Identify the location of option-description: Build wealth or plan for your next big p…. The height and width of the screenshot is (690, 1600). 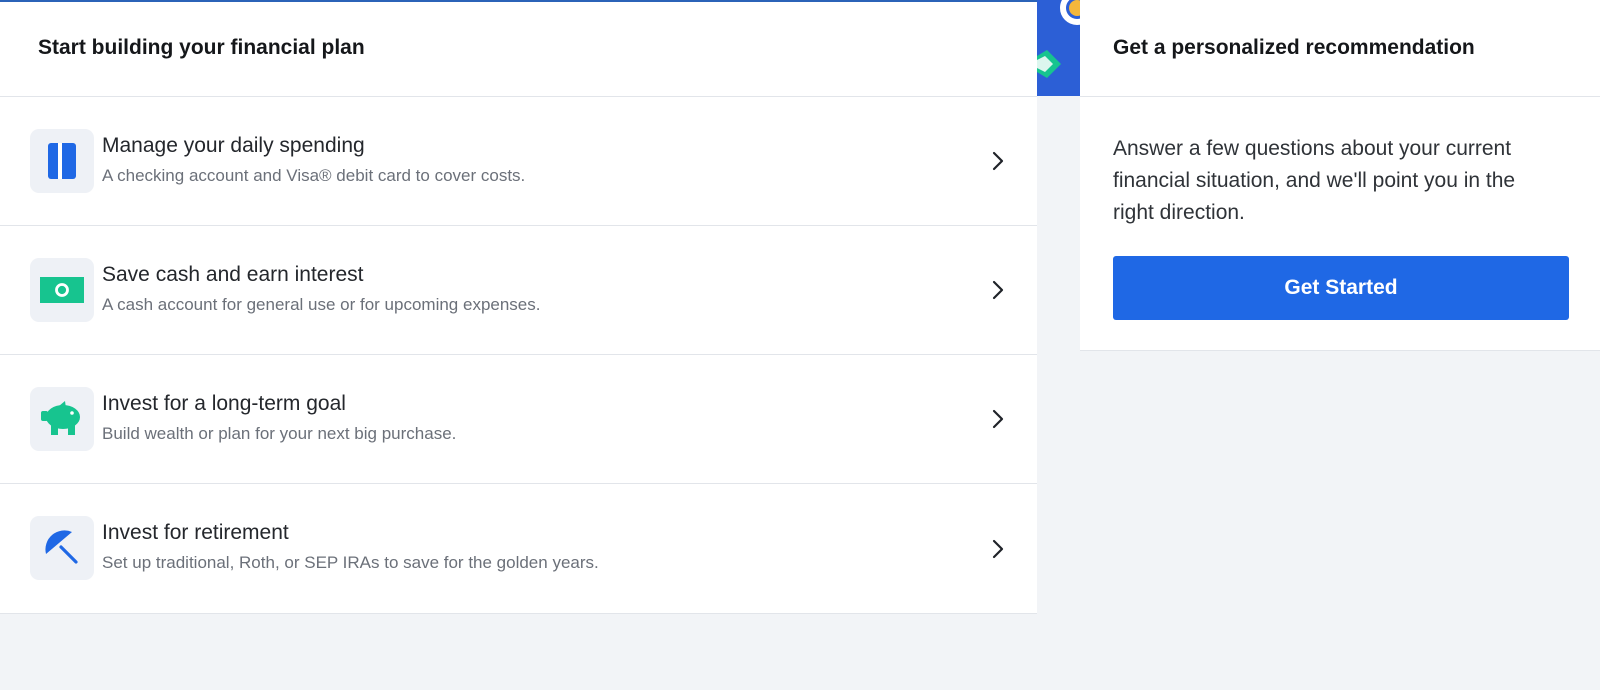
(279, 433).